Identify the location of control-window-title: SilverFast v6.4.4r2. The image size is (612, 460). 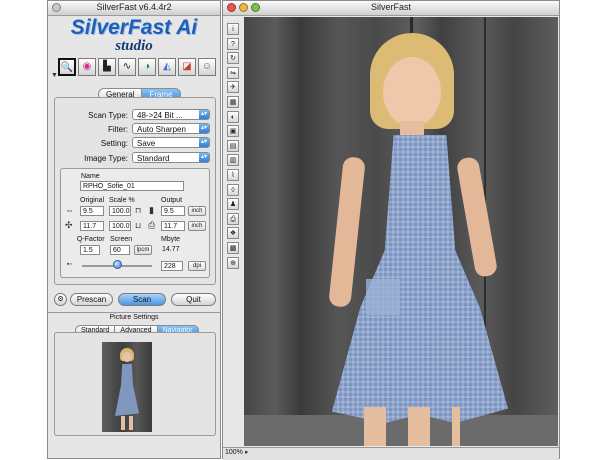
(134, 7).